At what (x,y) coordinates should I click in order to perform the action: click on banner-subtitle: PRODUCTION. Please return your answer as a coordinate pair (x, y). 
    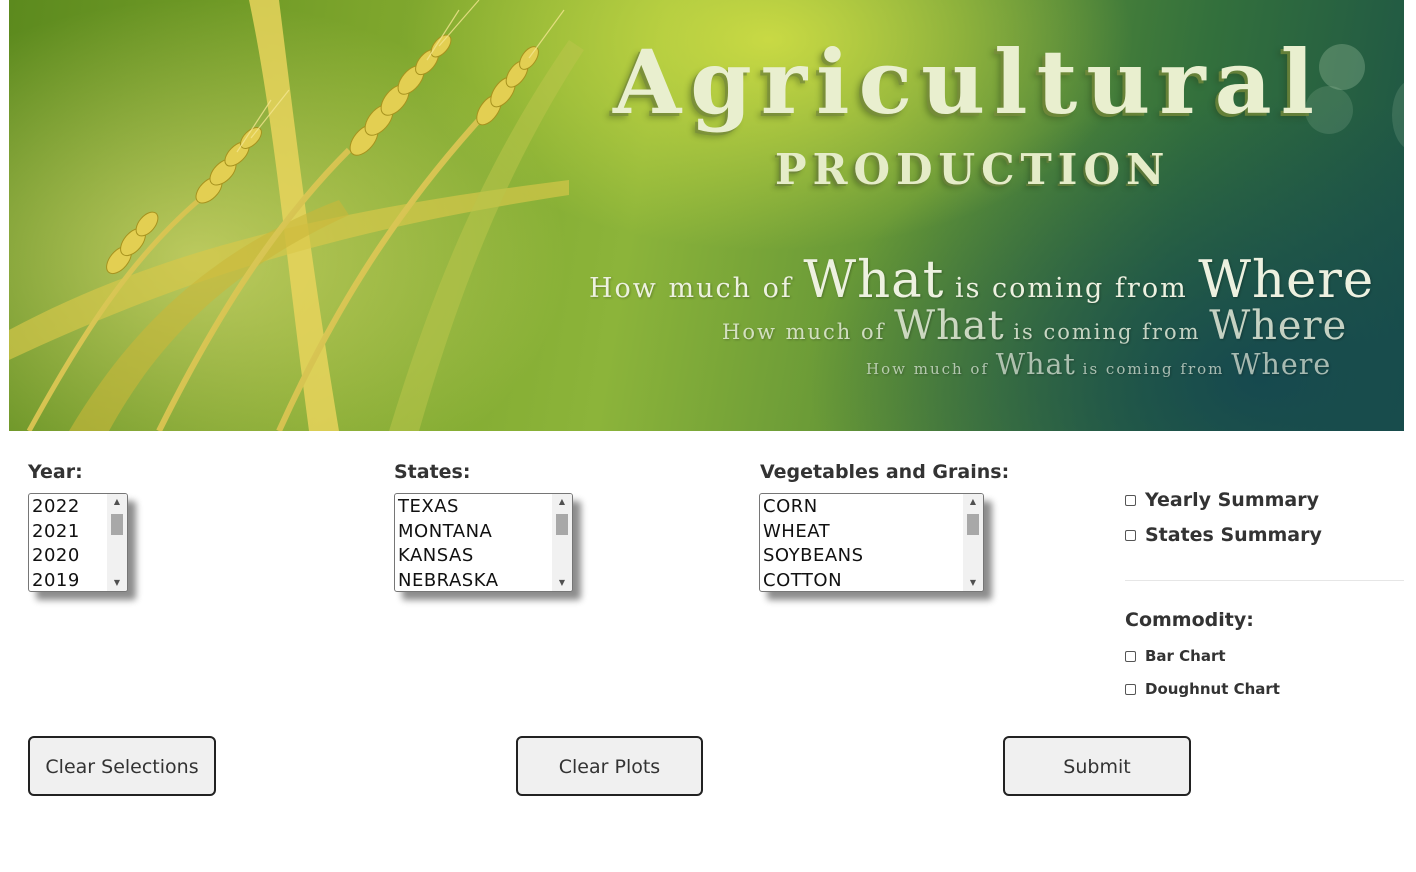
    Looking at the image, I should click on (973, 169).